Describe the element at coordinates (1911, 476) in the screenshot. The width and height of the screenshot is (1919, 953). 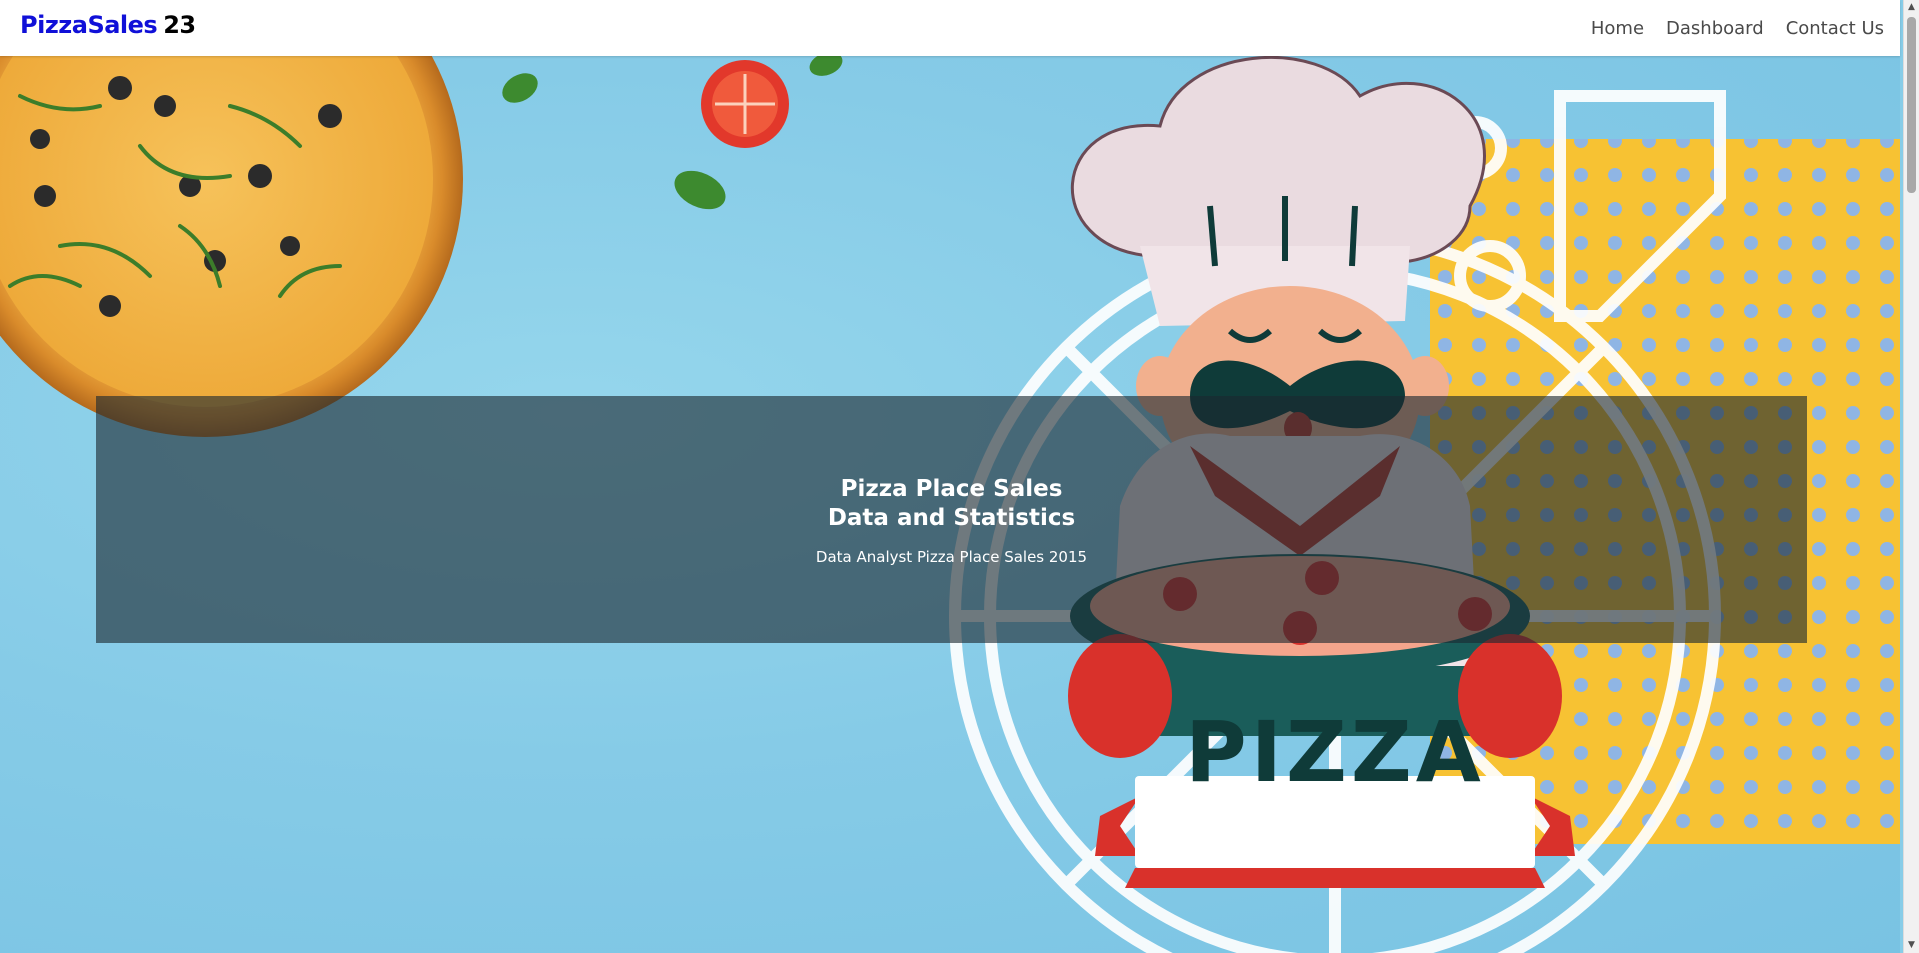
I see `page-scrollbar: ▲ ▼` at that location.